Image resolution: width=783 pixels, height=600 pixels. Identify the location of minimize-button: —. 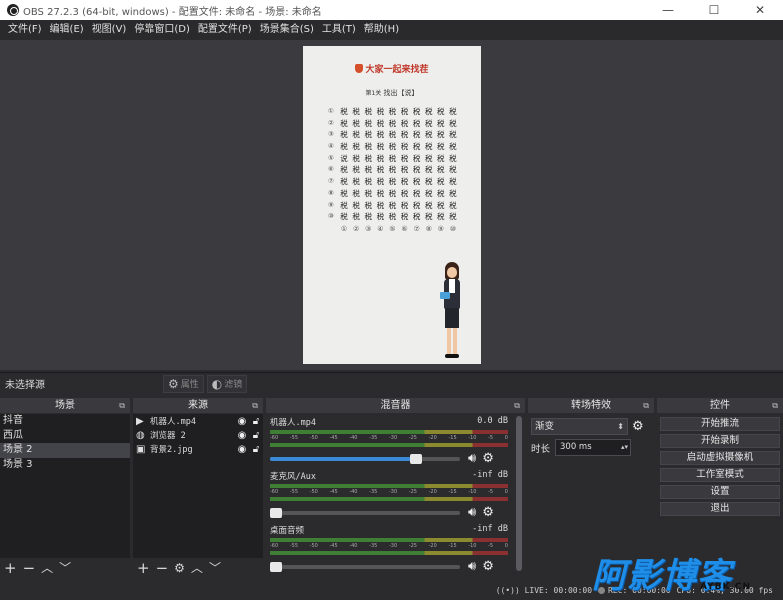
(668, 10).